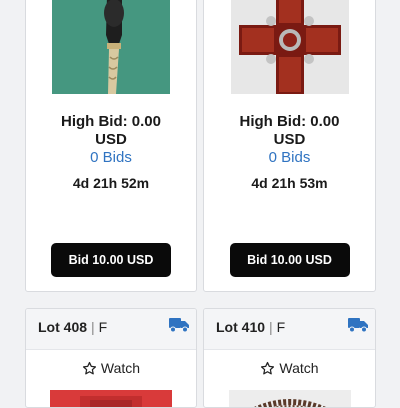  I want to click on lot-header: Lot 408 | F, so click(111, 329).